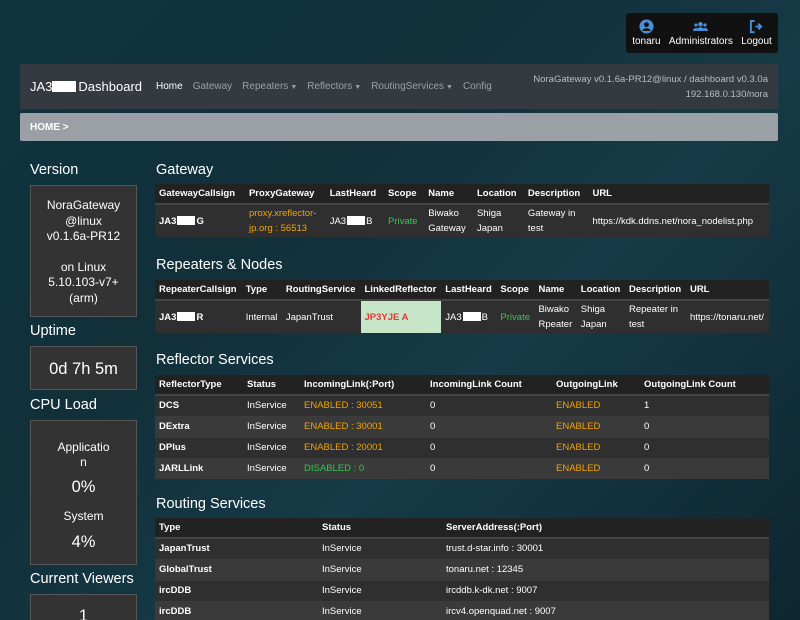 The width and height of the screenshot is (800, 620). Describe the element at coordinates (401, 290) in the screenshot. I see `column-header: LinkedReflector` at that location.